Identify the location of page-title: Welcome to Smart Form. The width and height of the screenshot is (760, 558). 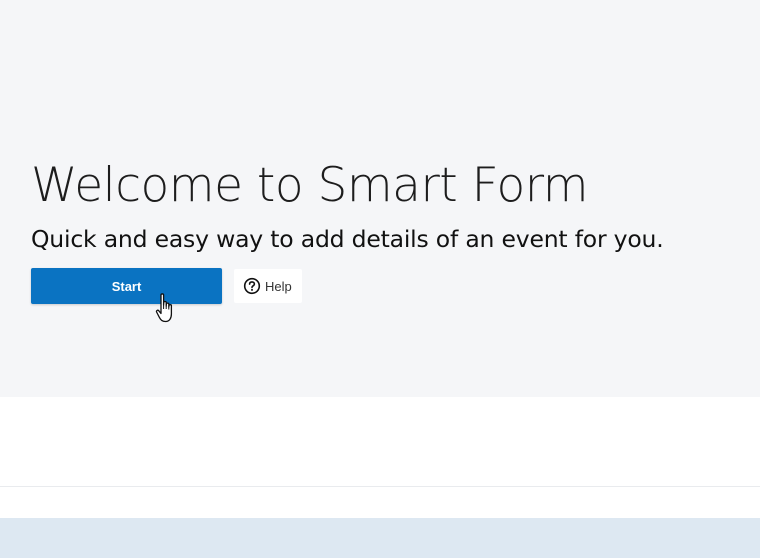
(310, 185).